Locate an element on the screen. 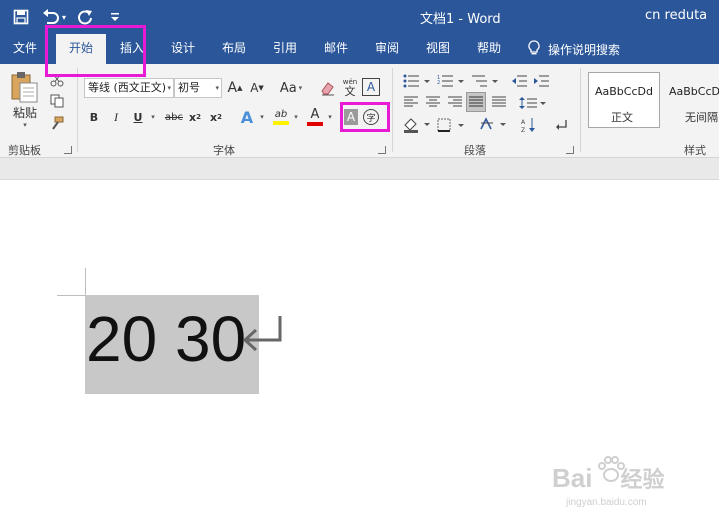 Image resolution: width=719 pixels, height=528 pixels. enclose-characters-button: 字 is located at coordinates (371, 117).